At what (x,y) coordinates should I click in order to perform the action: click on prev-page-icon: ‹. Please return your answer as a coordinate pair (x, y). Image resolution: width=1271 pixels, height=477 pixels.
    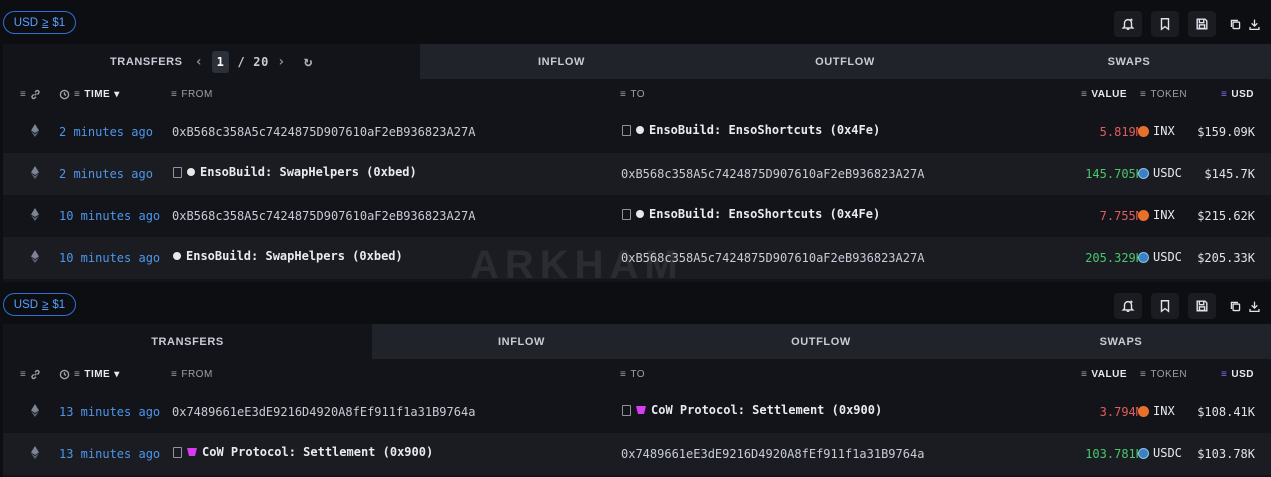
    Looking at the image, I should click on (199, 62).